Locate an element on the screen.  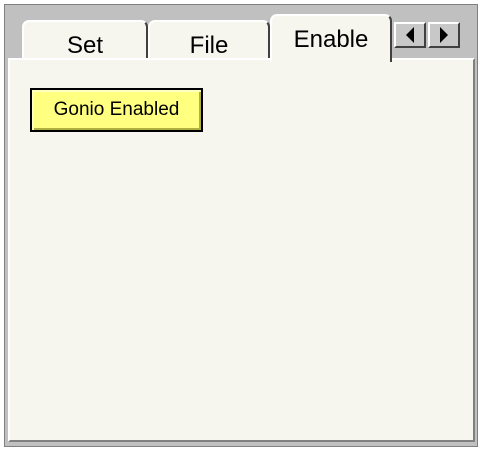
tab-set-label: Set is located at coordinates (85, 45).